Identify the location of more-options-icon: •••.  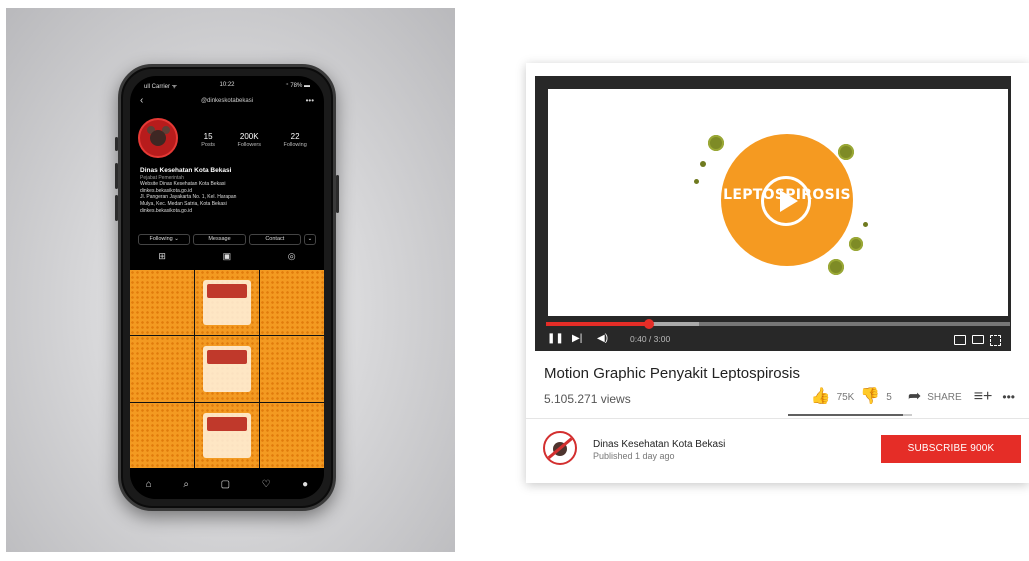
(310, 100).